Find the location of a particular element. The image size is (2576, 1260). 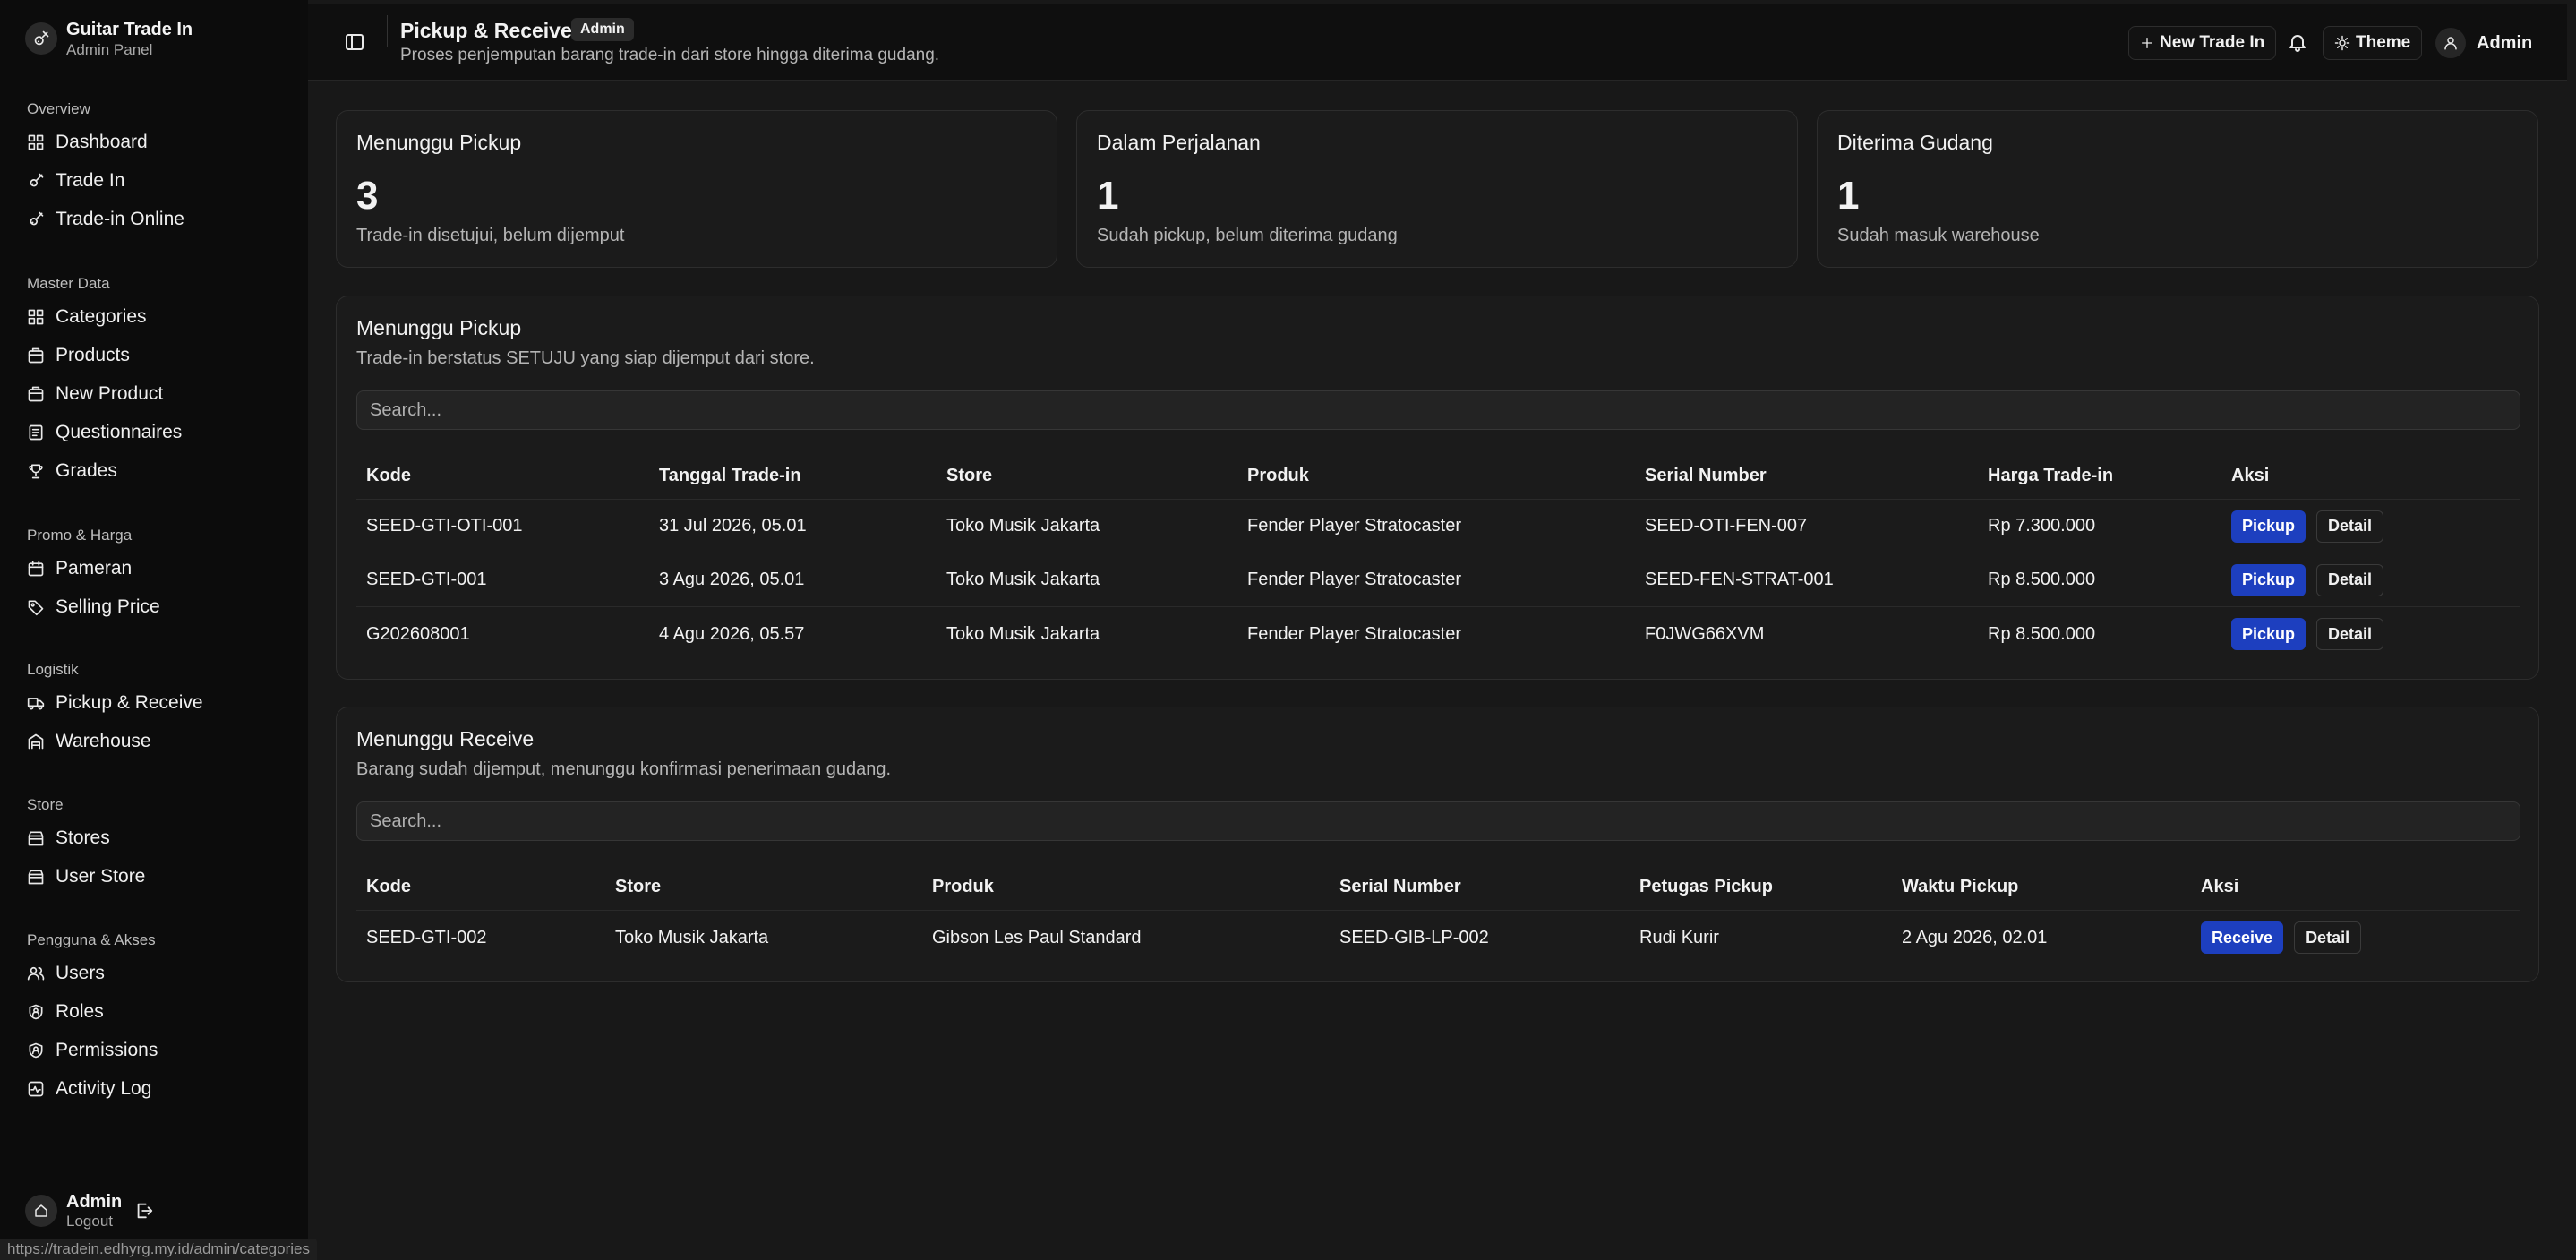

cell-harga: Rp 7.300.000 is located at coordinates (2042, 526).